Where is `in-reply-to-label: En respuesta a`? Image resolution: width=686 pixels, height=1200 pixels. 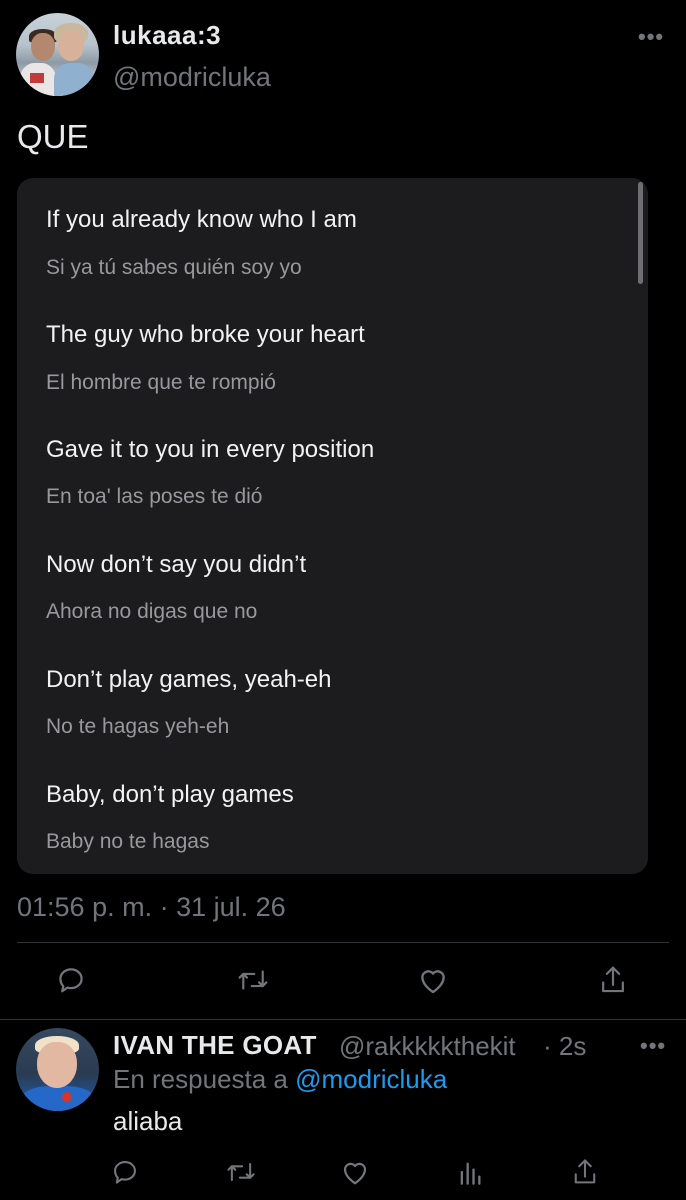 in-reply-to-label: En respuesta a is located at coordinates (200, 1079).